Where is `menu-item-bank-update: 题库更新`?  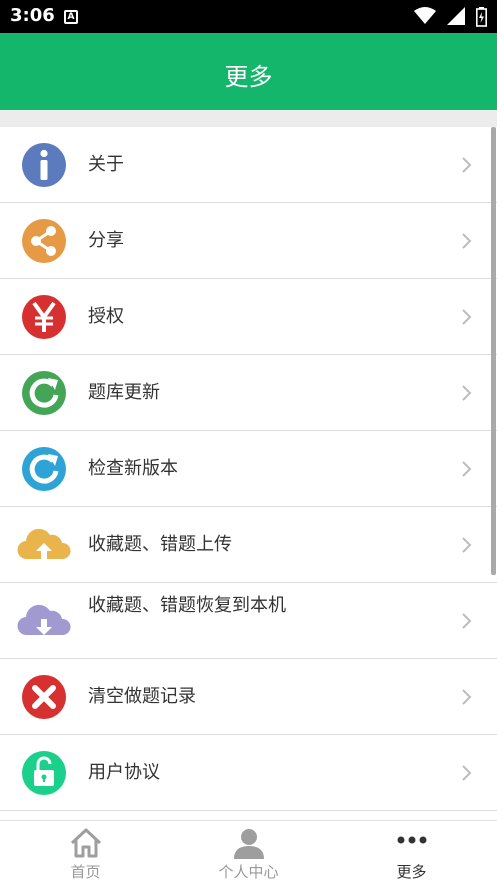 menu-item-bank-update: 题库更新 is located at coordinates (248, 393).